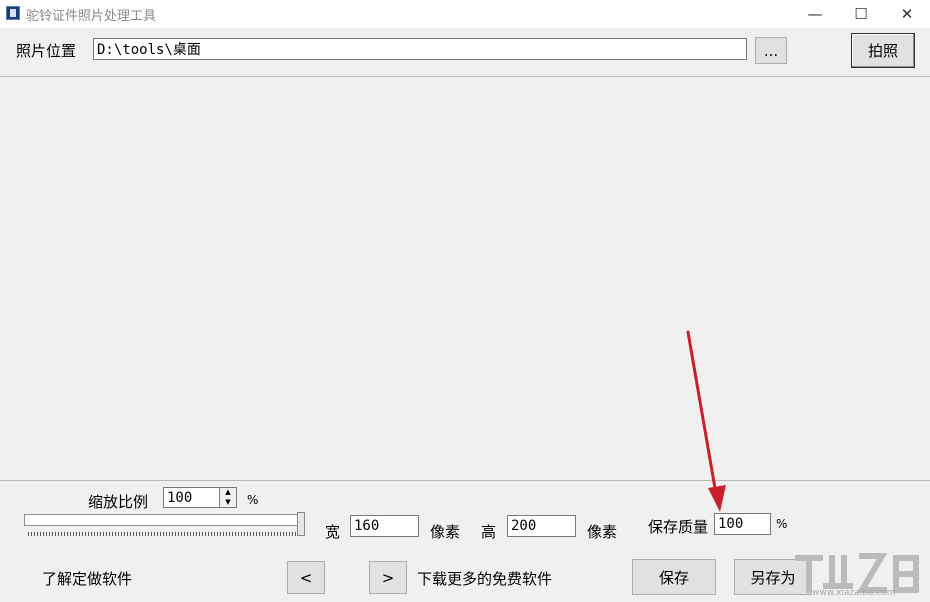  Describe the element at coordinates (674, 577) in the screenshot. I see `save-button: 保存` at that location.